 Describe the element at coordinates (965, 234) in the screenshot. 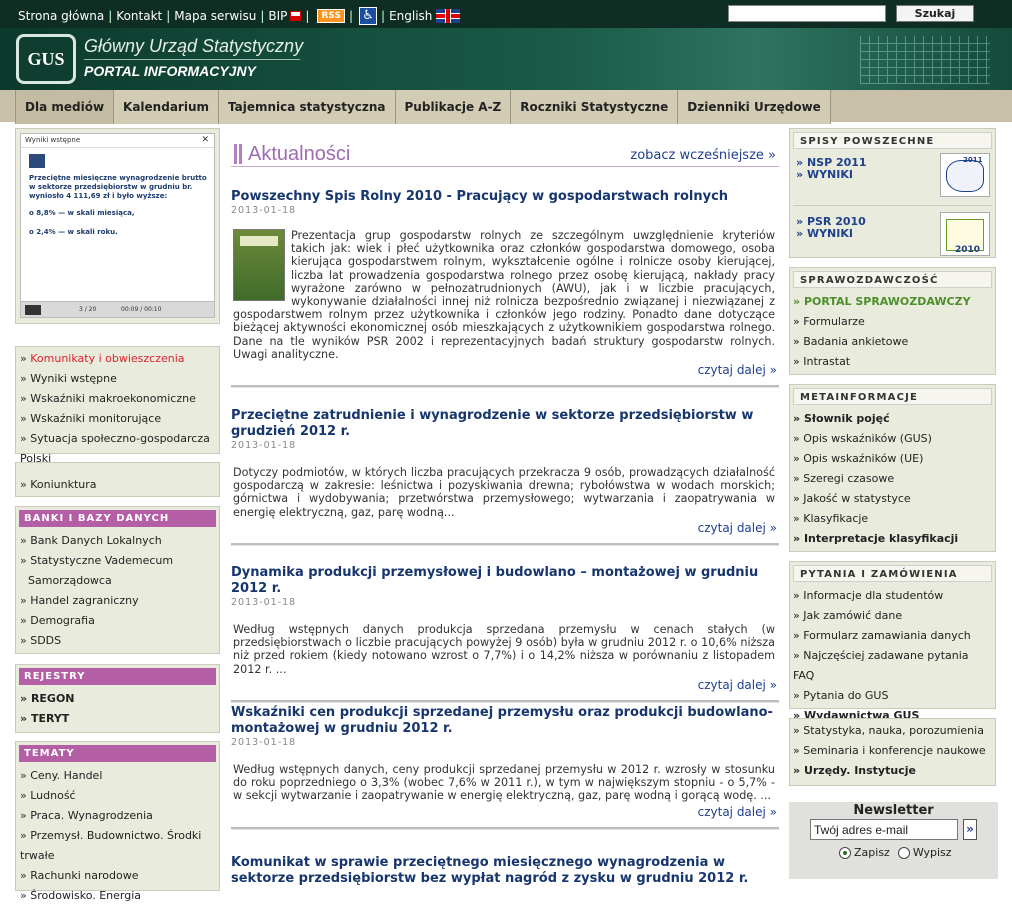

I see `psr-2010-logo-icon: 2010` at that location.